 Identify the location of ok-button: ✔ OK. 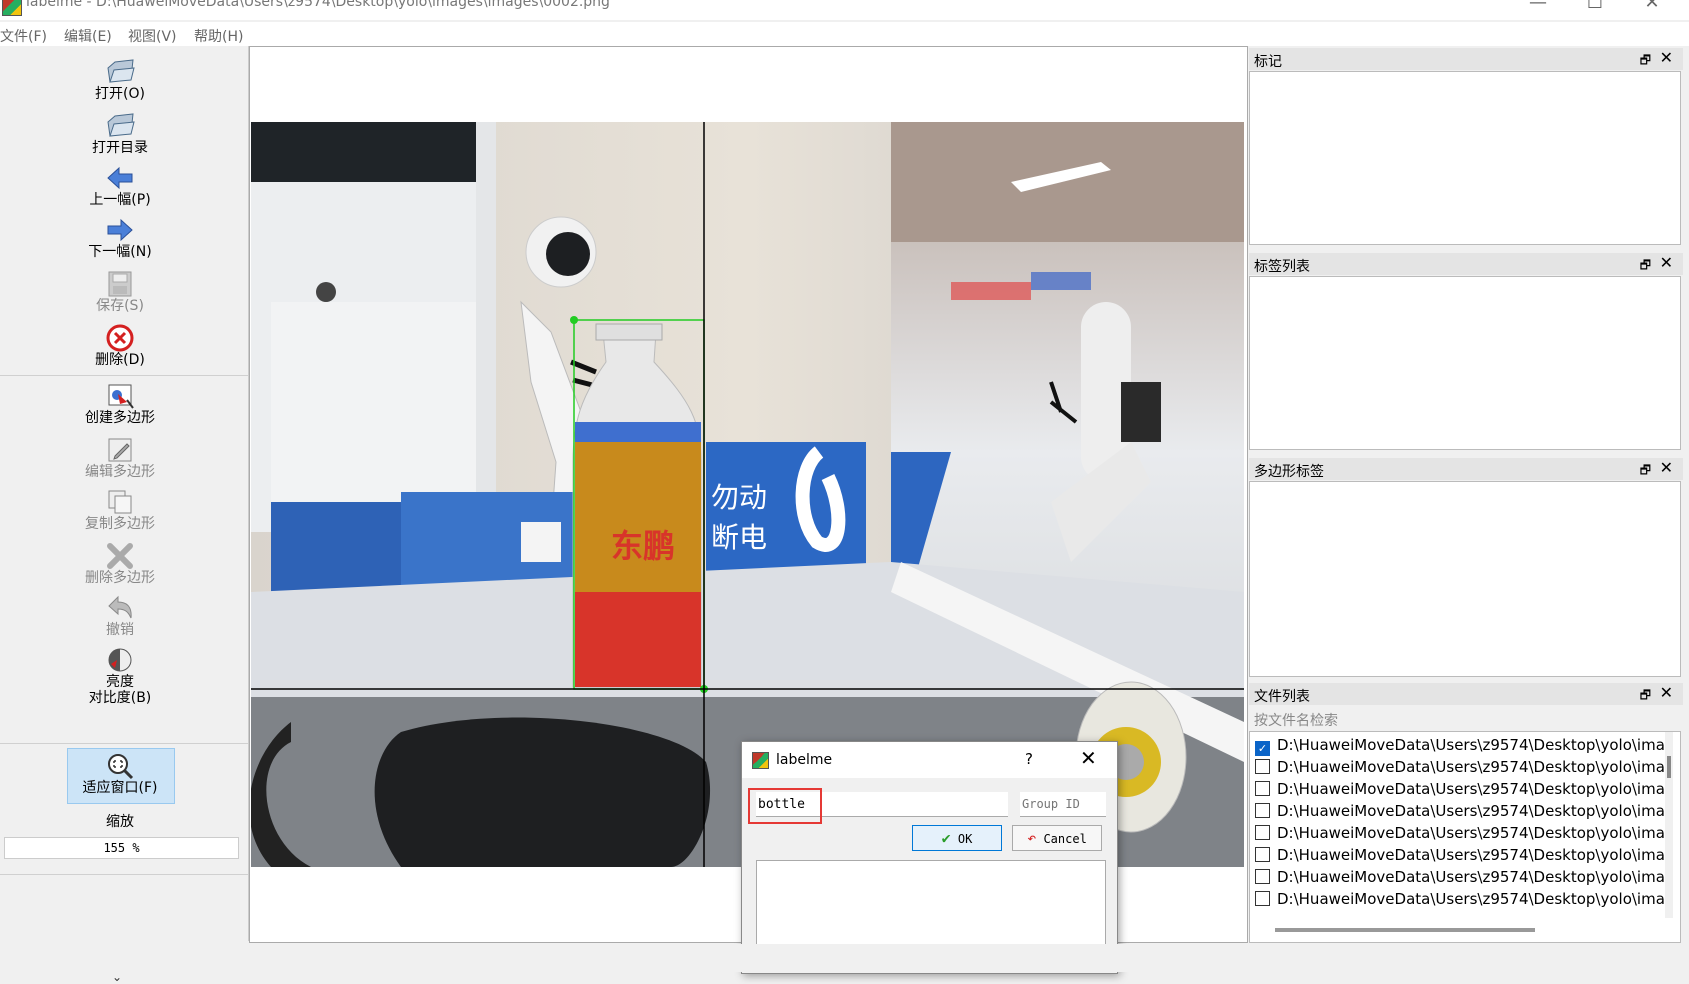
(957, 838).